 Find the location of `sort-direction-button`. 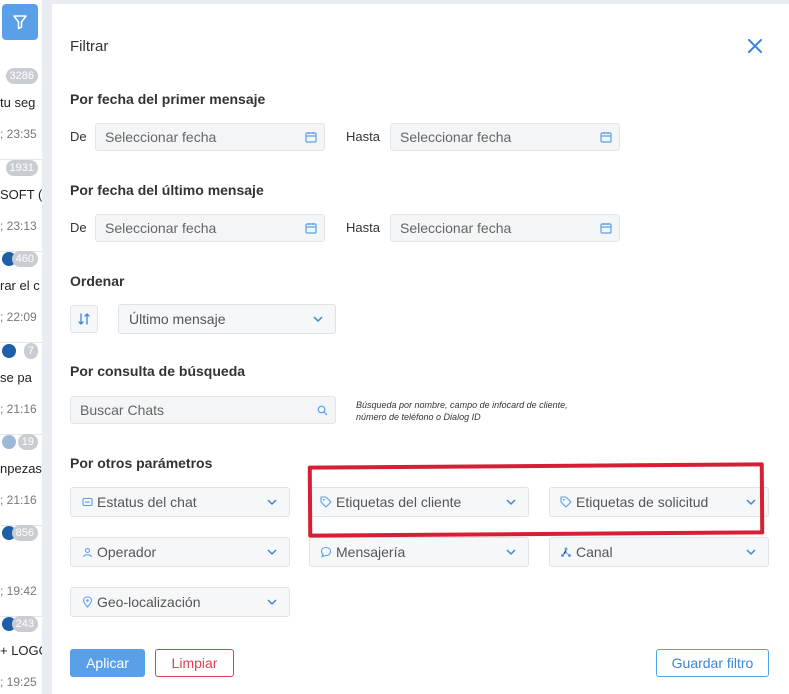

sort-direction-button is located at coordinates (84, 319).